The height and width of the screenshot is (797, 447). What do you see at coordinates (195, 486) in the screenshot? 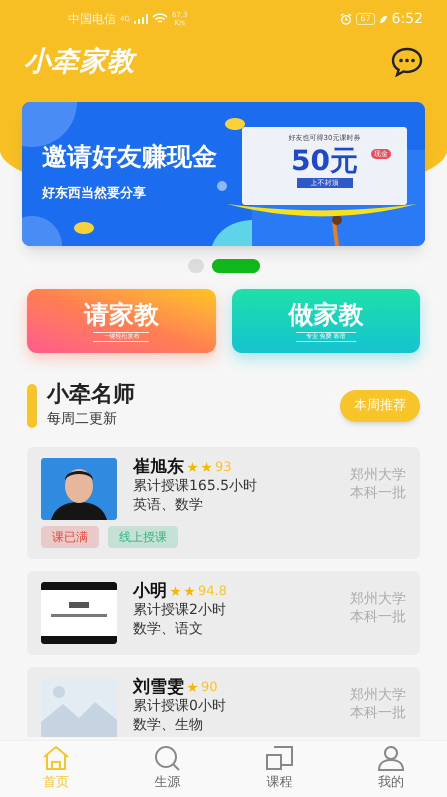
I see `teaching-hours: 累计授课165.5小时` at bounding box center [195, 486].